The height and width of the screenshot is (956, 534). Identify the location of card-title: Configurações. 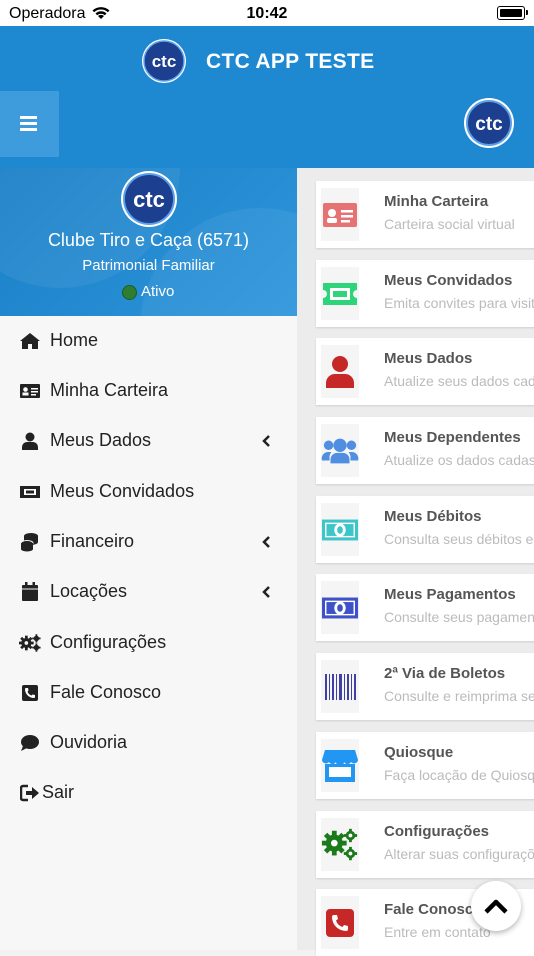
(437, 831).